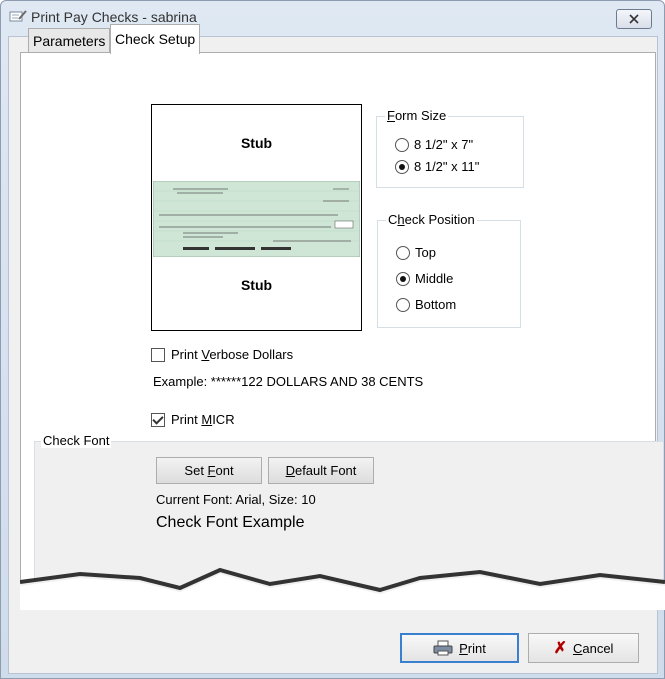 This screenshot has height=679, width=665. I want to click on form-size-legend: Form Size, so click(417, 115).